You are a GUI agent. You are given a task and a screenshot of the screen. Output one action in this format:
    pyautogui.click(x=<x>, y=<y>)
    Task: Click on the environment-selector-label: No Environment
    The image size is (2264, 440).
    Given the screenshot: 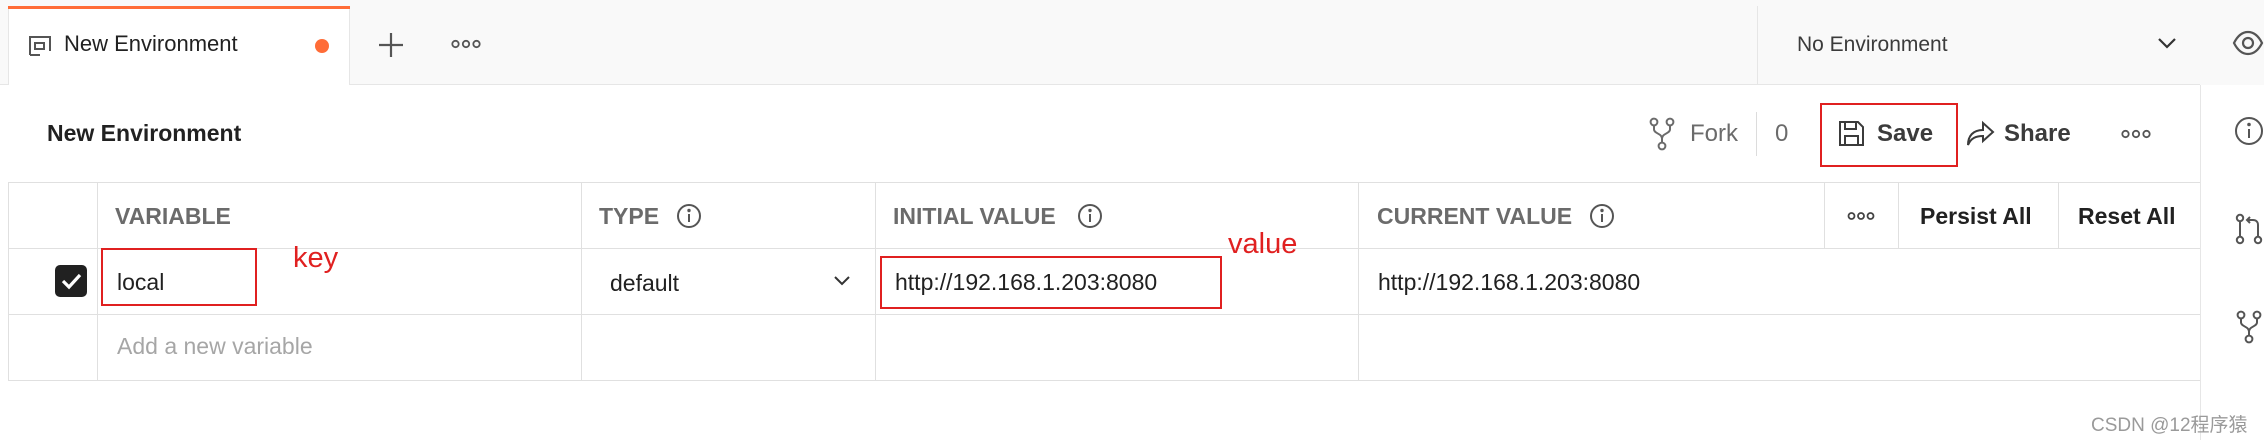 What is the action you would take?
    pyautogui.click(x=1872, y=44)
    